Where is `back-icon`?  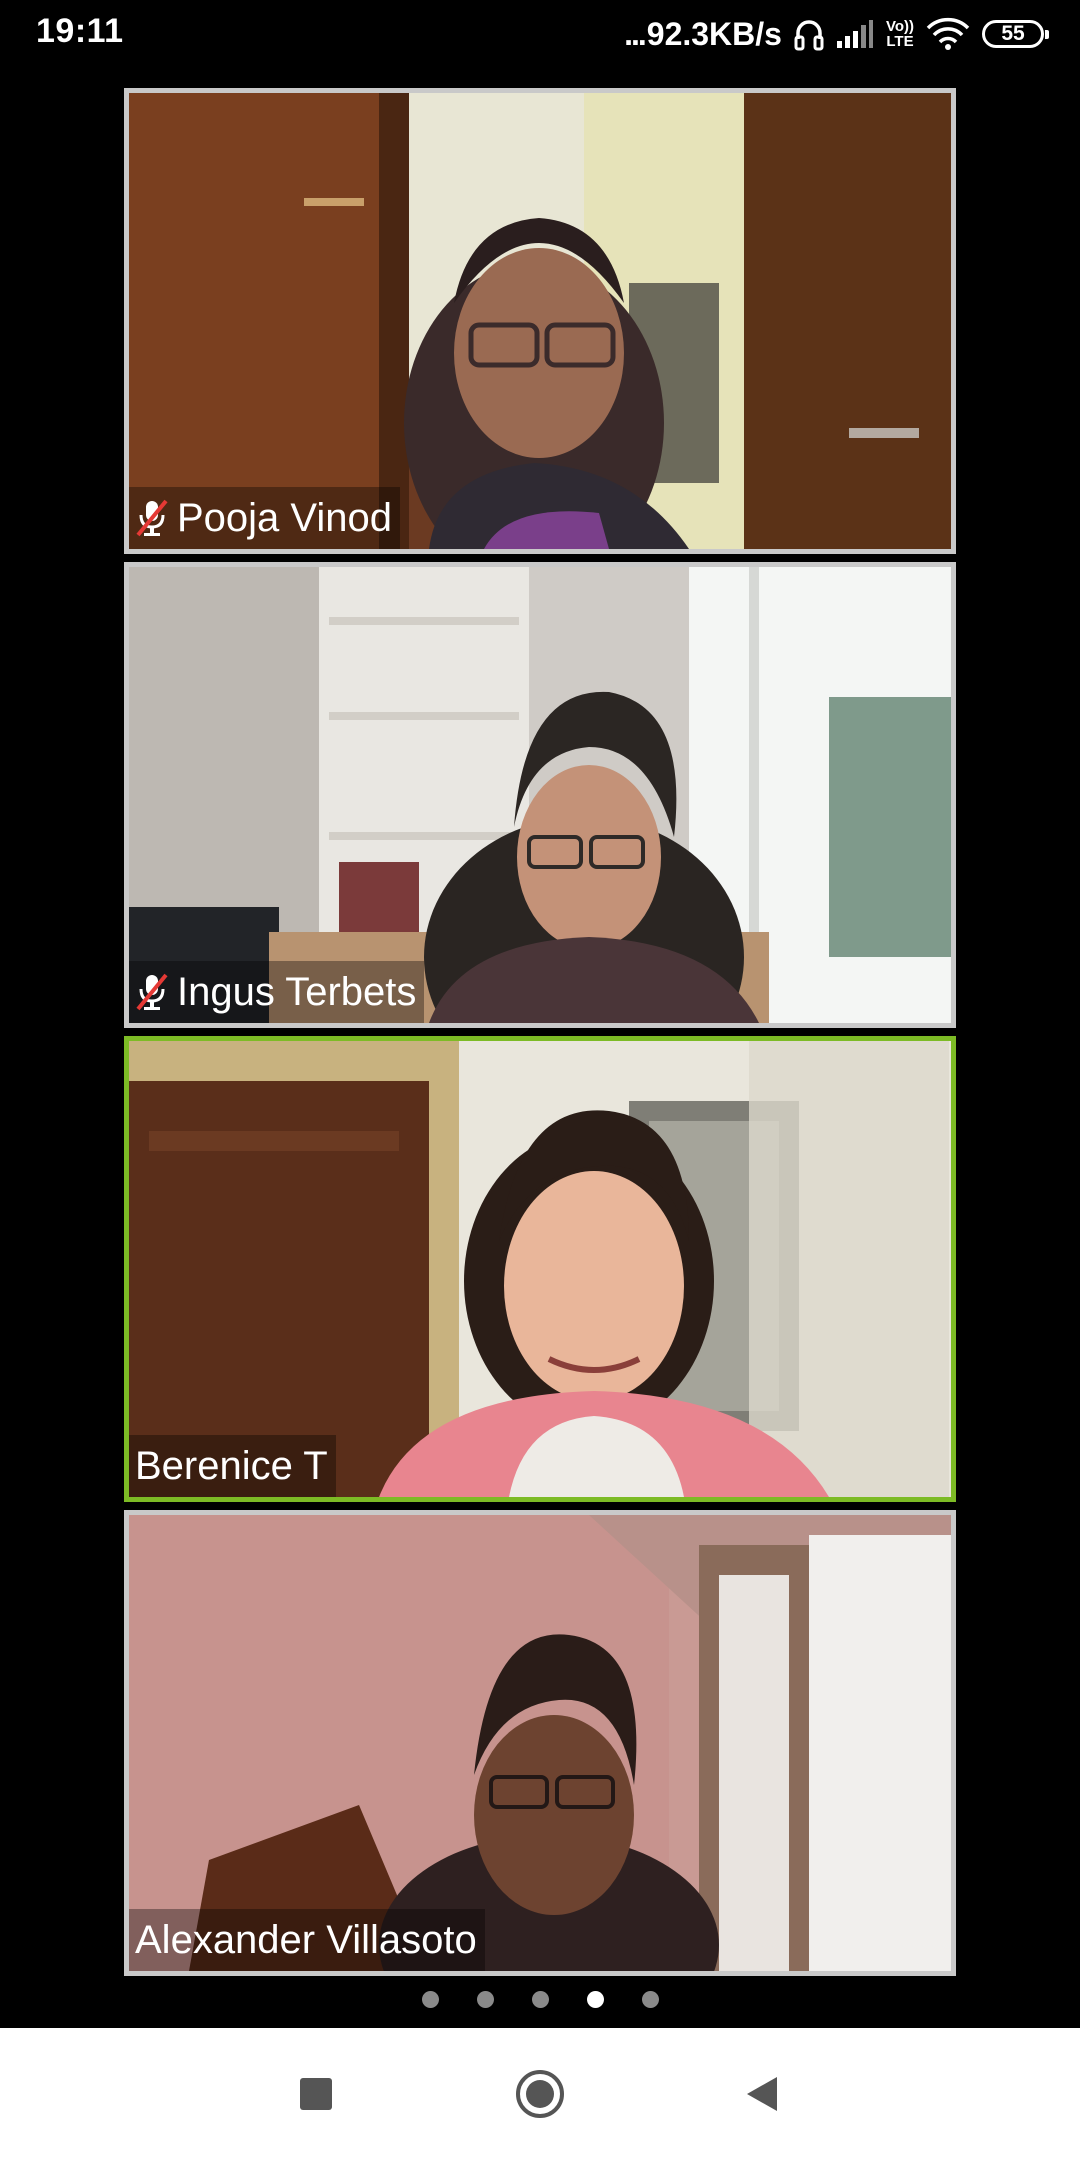
back-icon is located at coordinates (762, 2094).